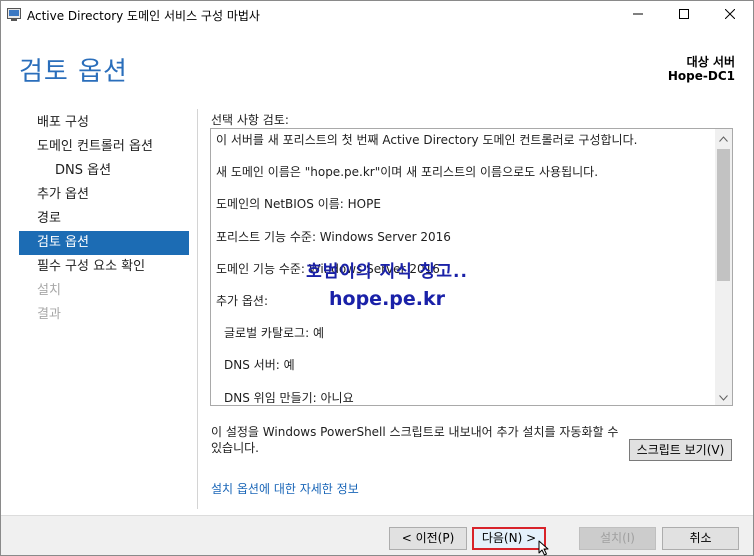 The height and width of the screenshot is (556, 754). I want to click on target-server-name: Hope-DC1, so click(701, 76).